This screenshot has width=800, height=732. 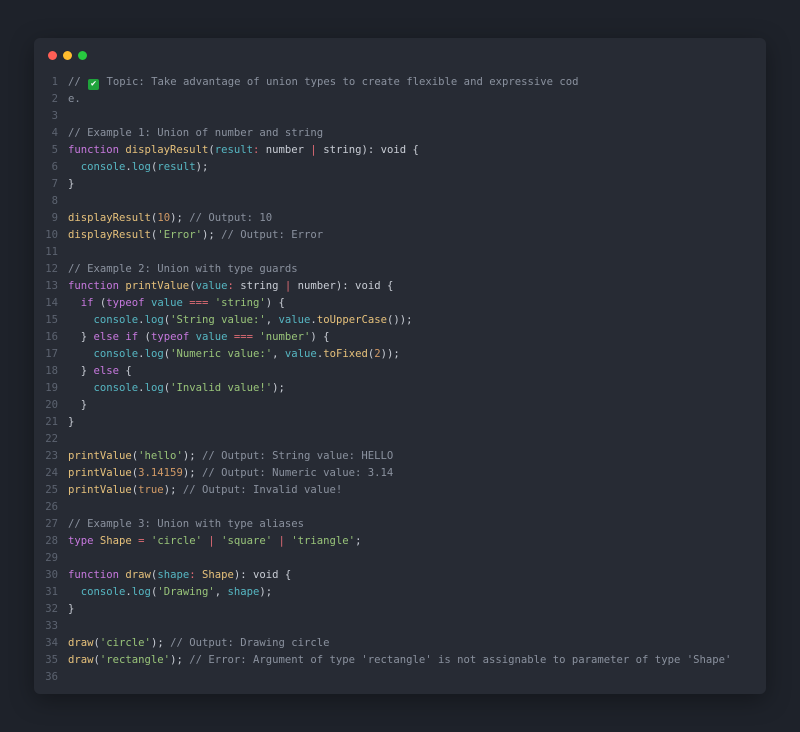 I want to click on line-number: 4, so click(x=54, y=133).